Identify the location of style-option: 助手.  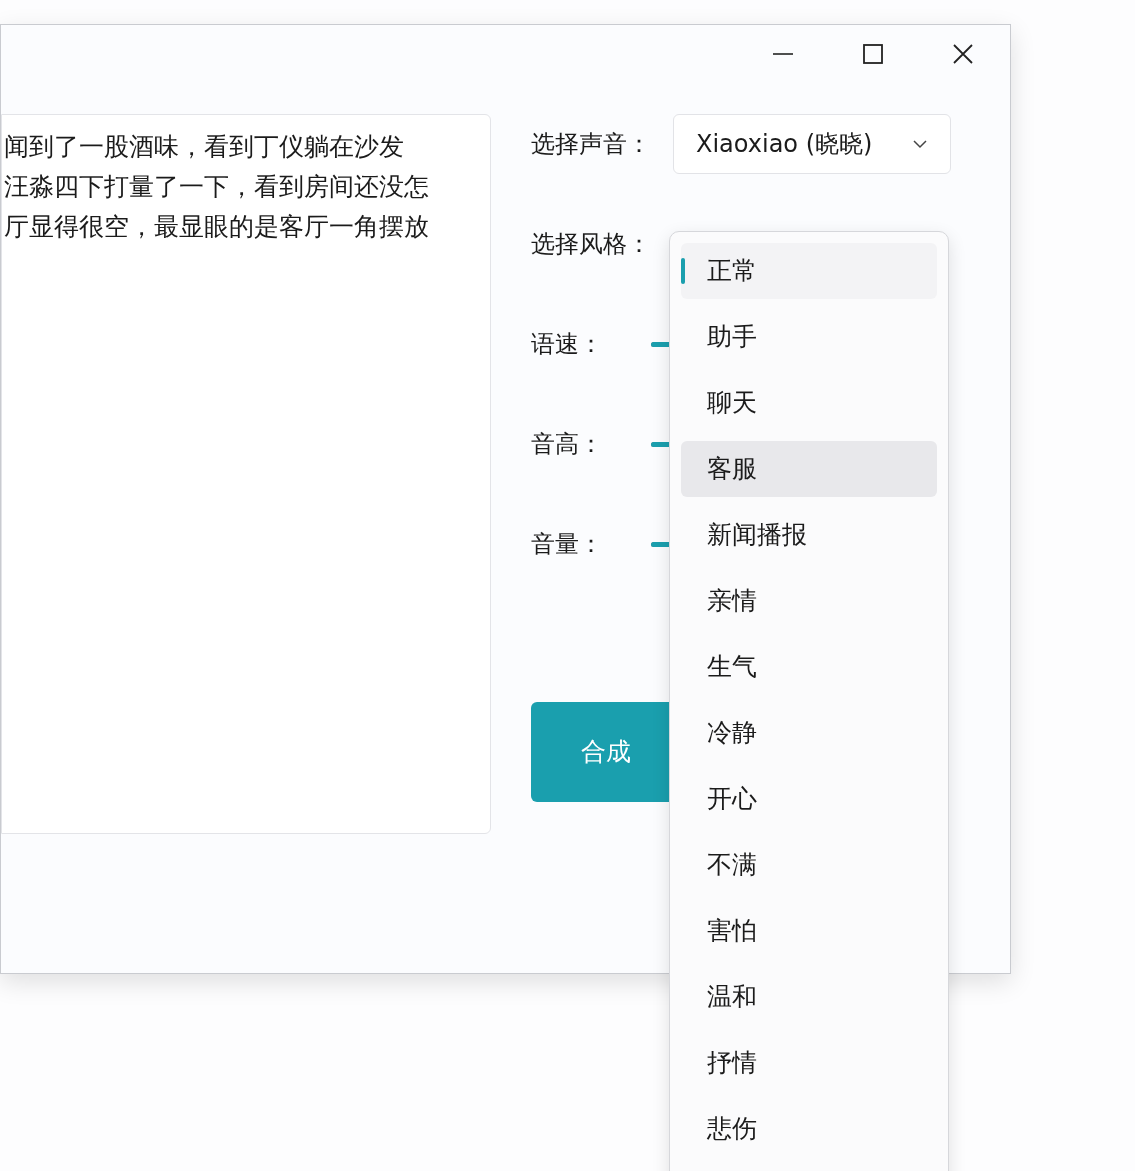
(809, 337).